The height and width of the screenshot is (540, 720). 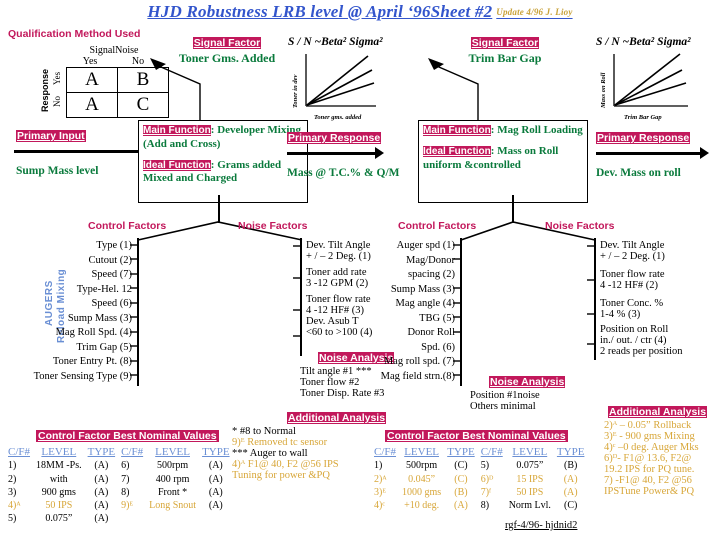 What do you see at coordinates (119, 492) in the screenshot?
I see `table-row: 3) 900 gms (A) 8) Front * (A)` at bounding box center [119, 492].